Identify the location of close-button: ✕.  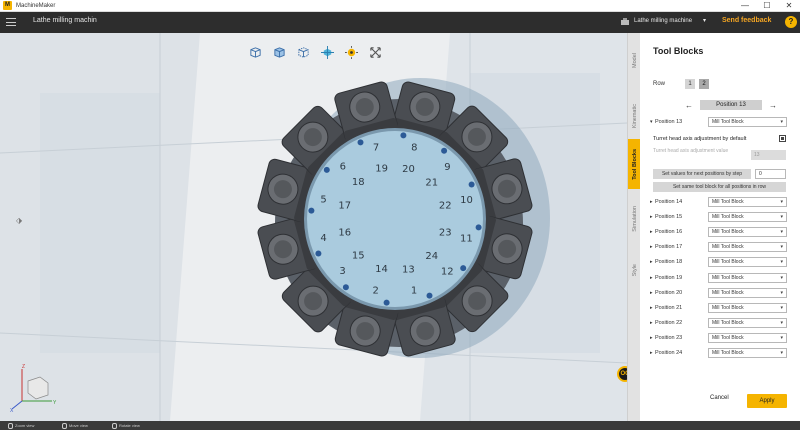
(789, 6).